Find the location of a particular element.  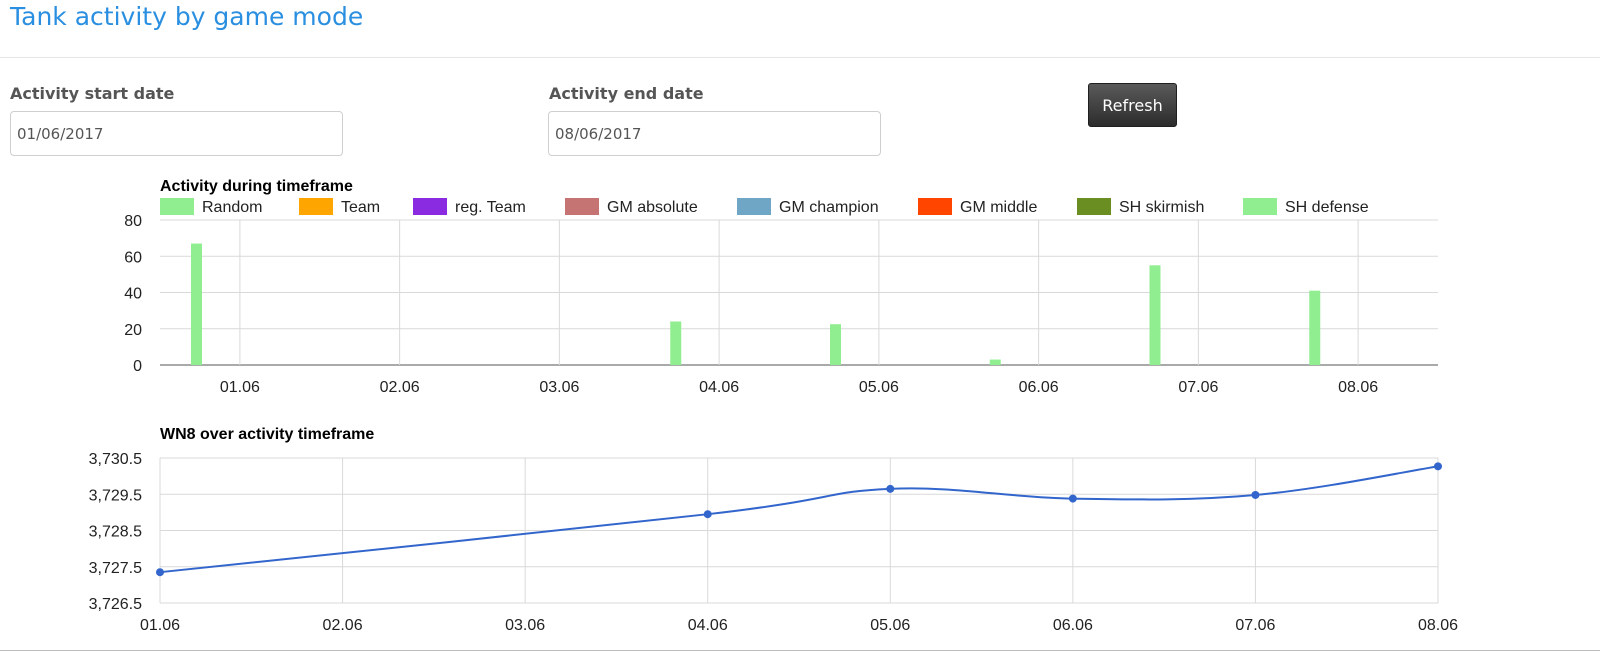

y-tick-label: 60 is located at coordinates (133, 257).